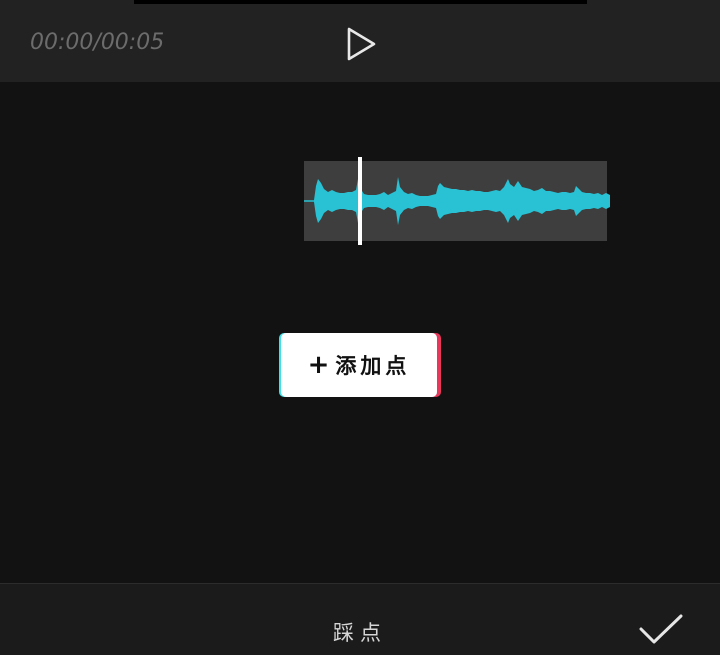 The width and height of the screenshot is (720, 655). I want to click on playhead, so click(360, 201).